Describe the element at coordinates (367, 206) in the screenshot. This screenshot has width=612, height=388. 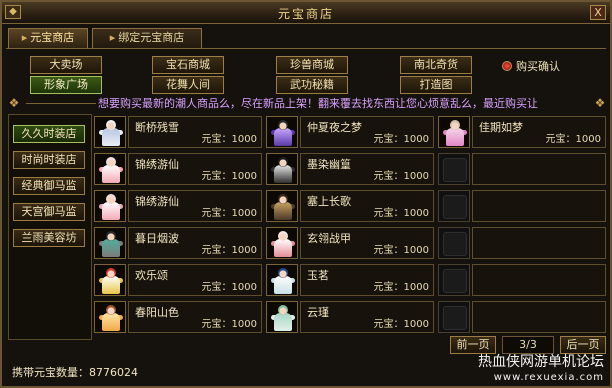
I see `item-info-panel: 塞上长歌 元宝：1000` at that location.